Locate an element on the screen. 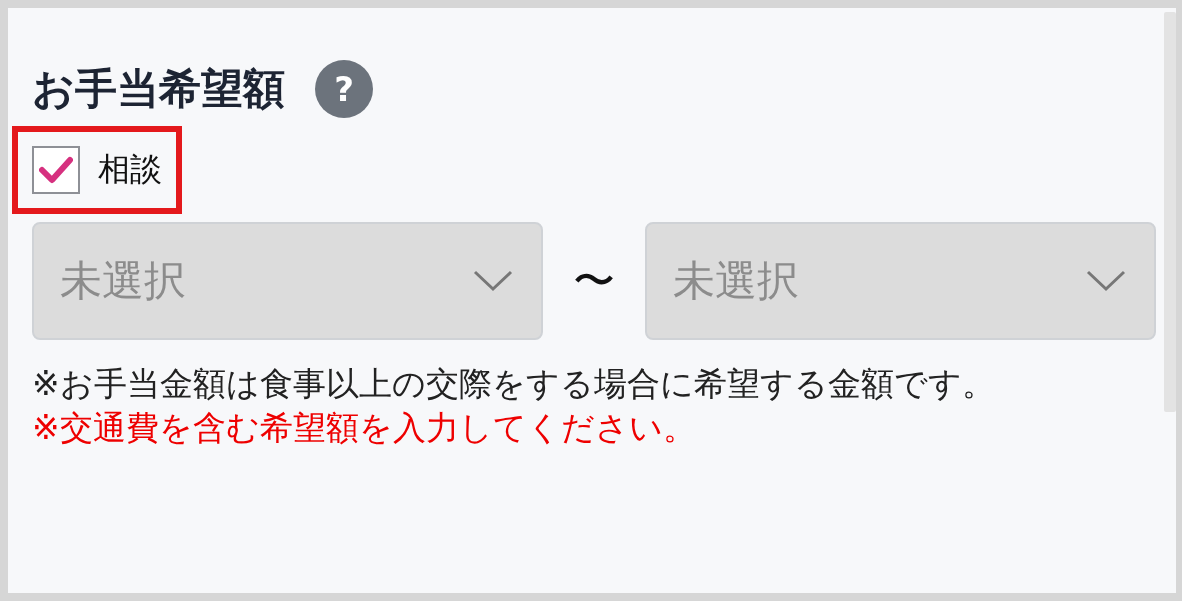 This screenshot has width=1182, height=601. checkbox is located at coordinates (56, 170).